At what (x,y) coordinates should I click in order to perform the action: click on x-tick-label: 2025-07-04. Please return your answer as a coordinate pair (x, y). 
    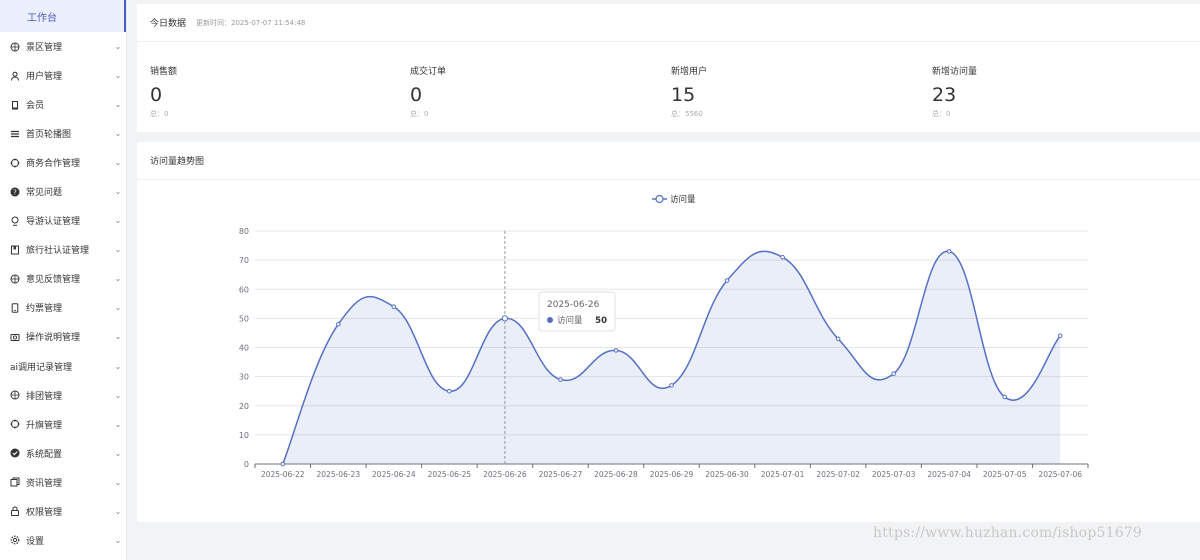
    Looking at the image, I should click on (949, 474).